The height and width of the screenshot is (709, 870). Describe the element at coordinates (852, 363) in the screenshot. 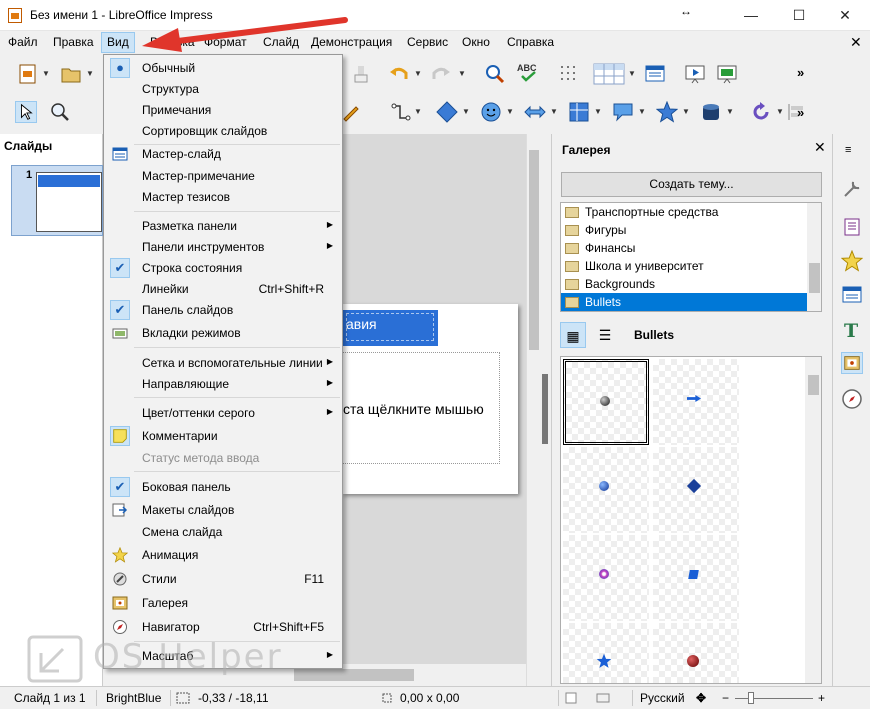

I see `gallery-sidebar-icon` at that location.